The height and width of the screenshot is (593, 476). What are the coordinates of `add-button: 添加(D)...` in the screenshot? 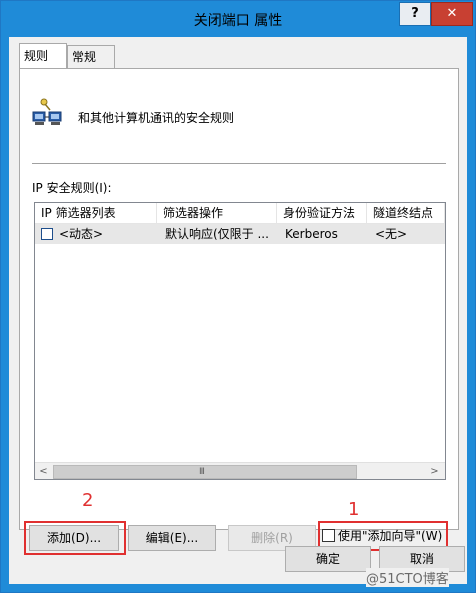 It's located at (74, 538).